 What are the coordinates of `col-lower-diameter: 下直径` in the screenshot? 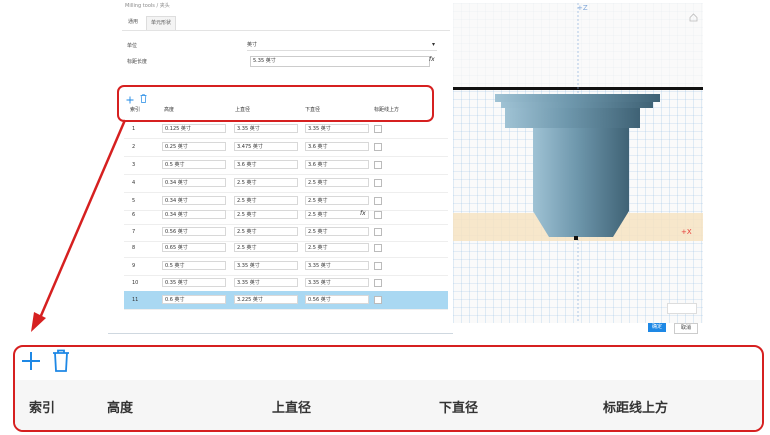 It's located at (459, 407).